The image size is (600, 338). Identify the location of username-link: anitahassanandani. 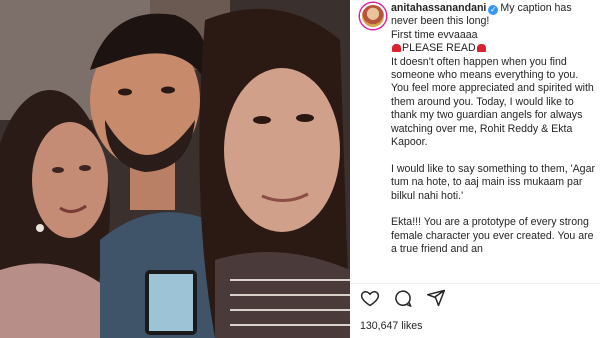
(438, 8).